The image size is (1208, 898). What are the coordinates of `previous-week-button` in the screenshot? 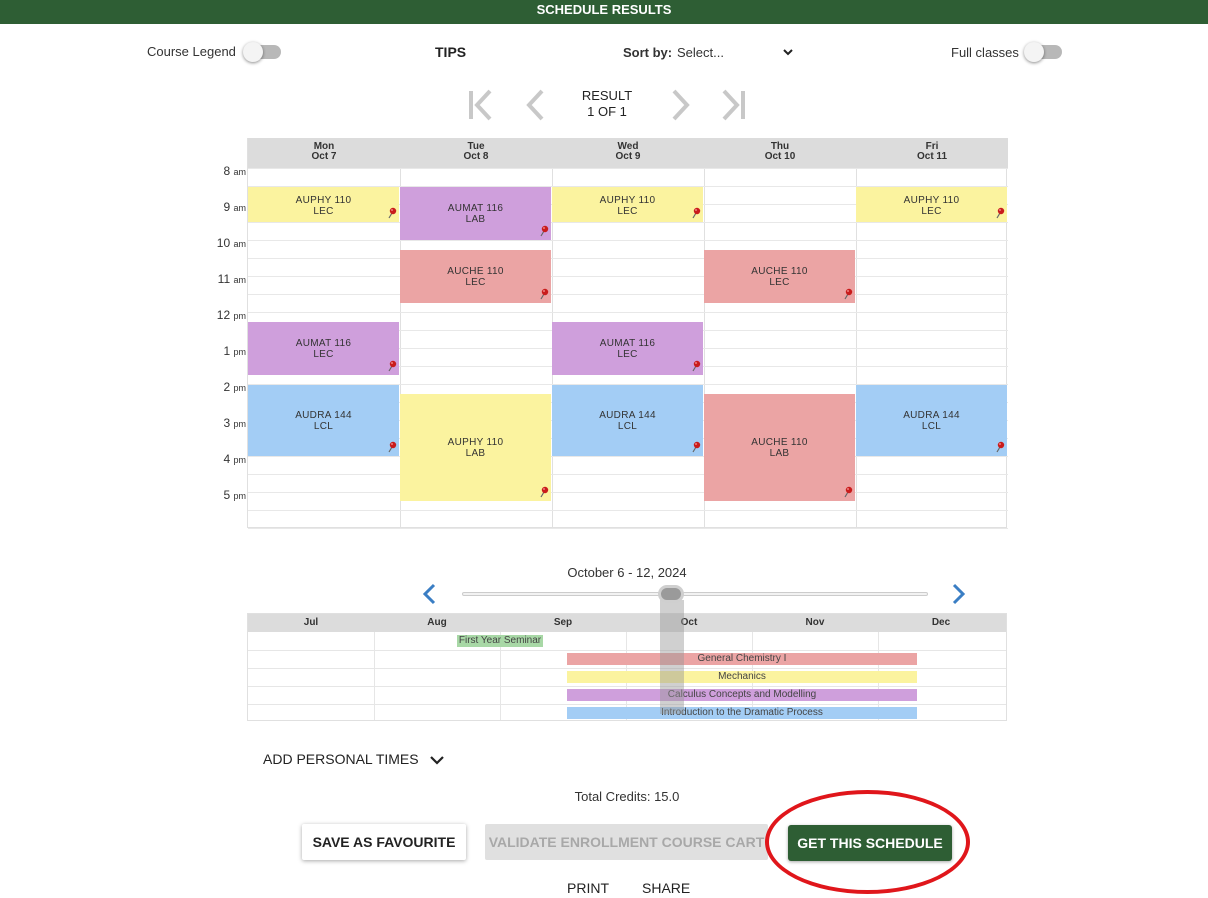 It's located at (430, 594).